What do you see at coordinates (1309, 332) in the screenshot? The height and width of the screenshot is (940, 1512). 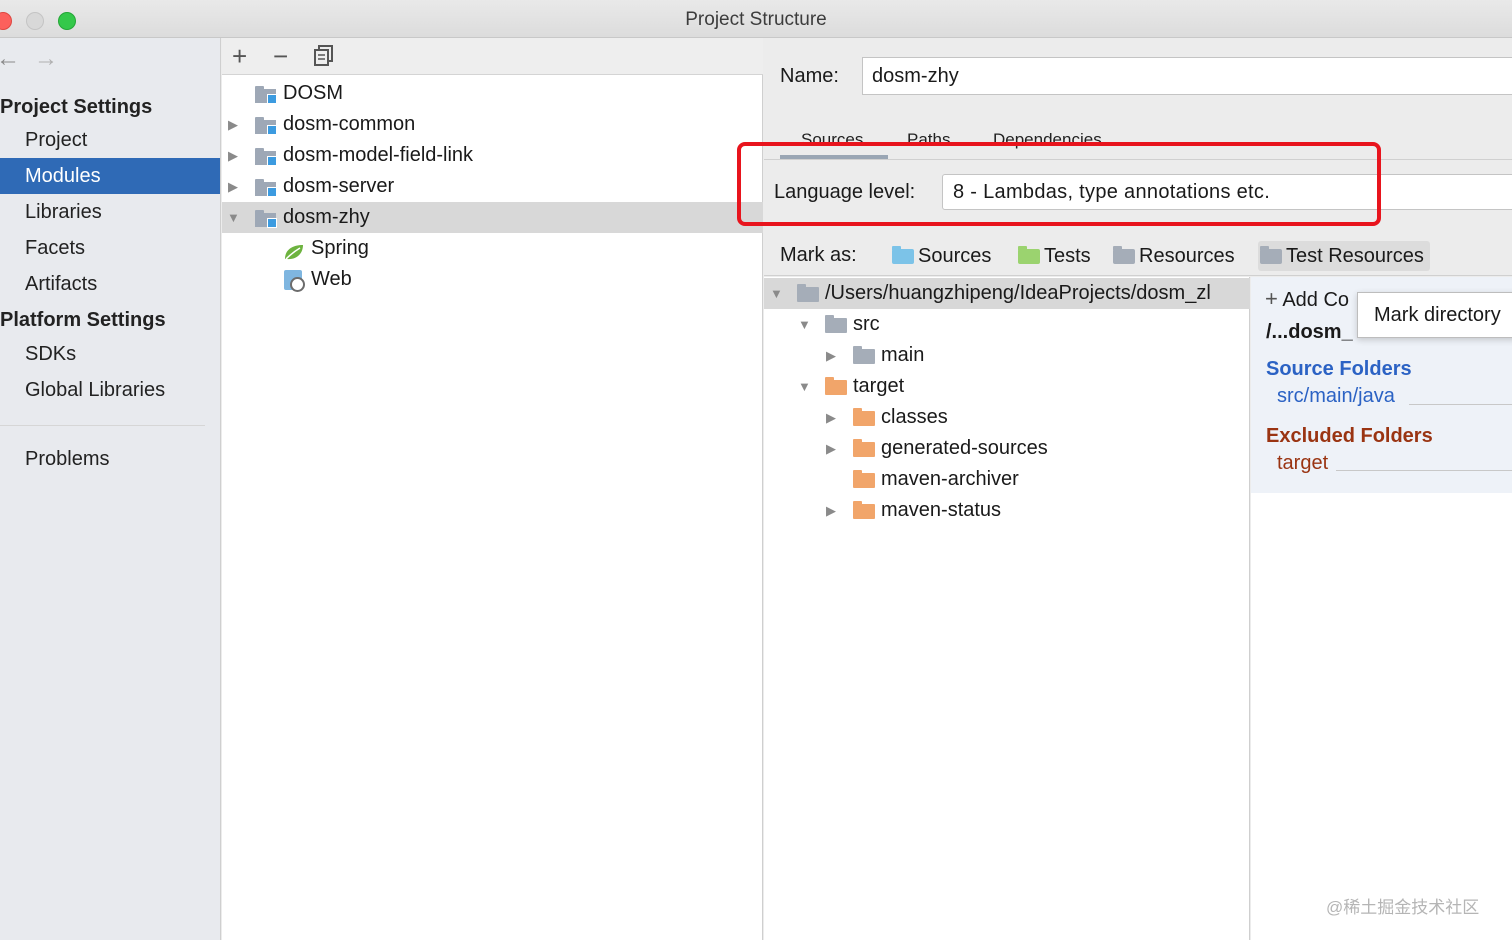 I see `content-root-path: /...dosm_` at bounding box center [1309, 332].